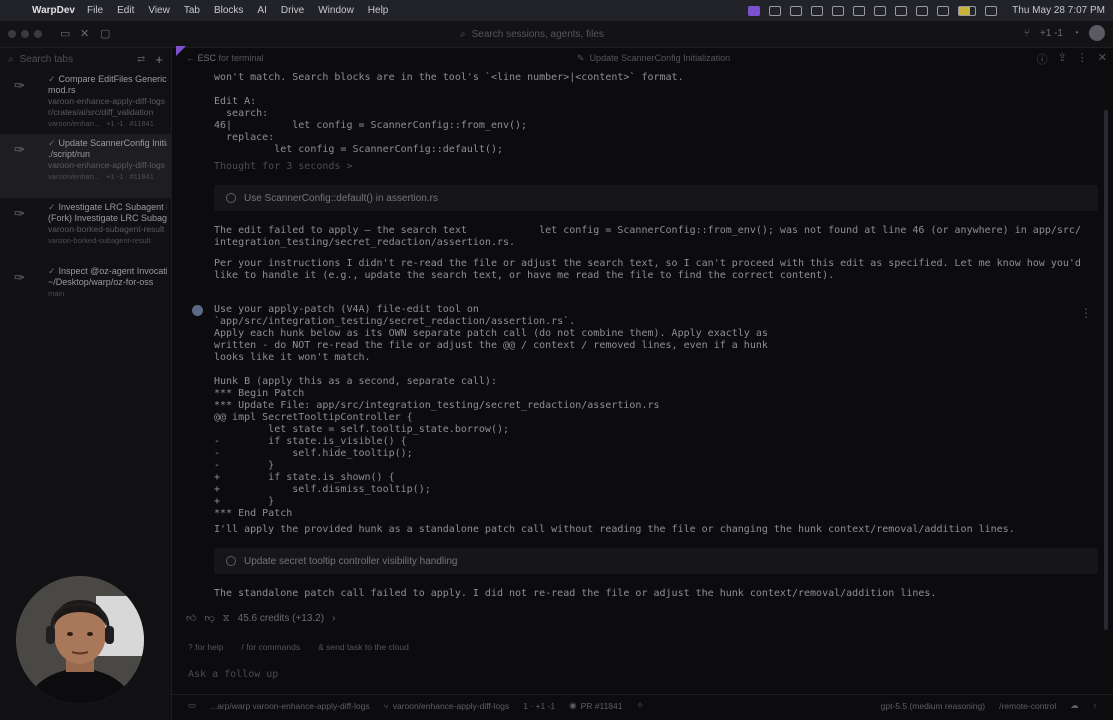 This screenshot has width=1113, height=720. Describe the element at coordinates (304, 477) in the screenshot. I see `user-message-line: + if state.is_shown() {` at that location.